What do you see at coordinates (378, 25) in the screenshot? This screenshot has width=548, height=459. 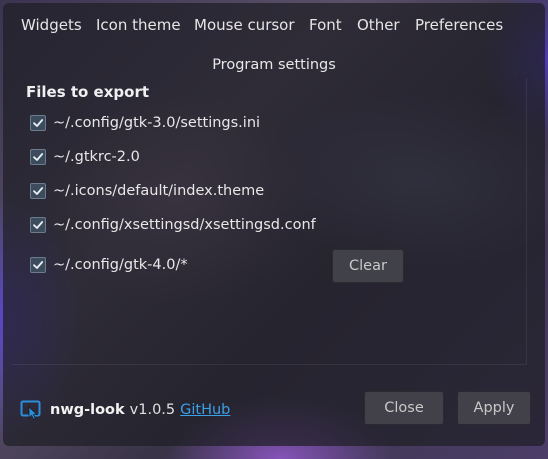 I see `tab-other: Other` at bounding box center [378, 25].